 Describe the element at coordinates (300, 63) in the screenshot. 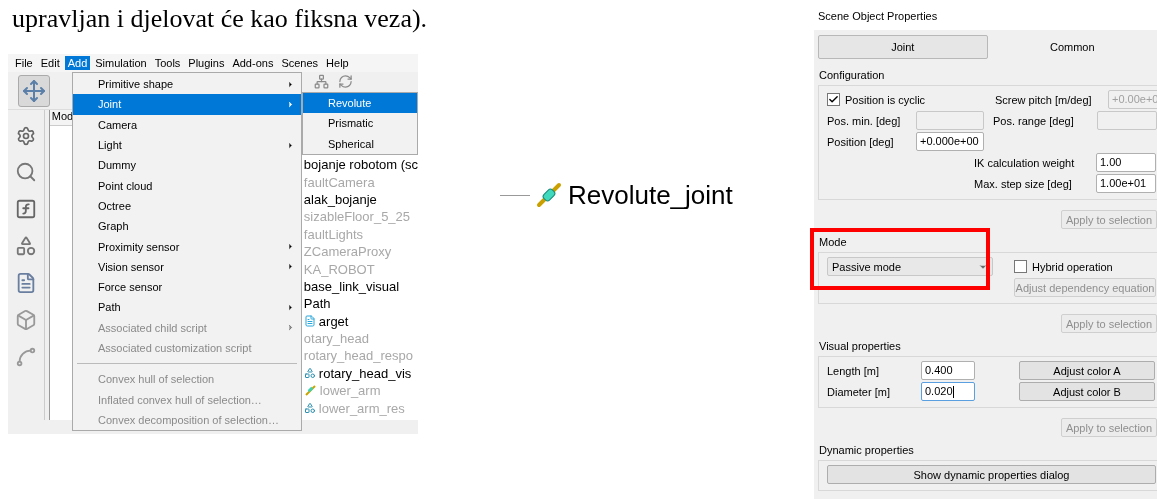

I see `menu-title: Scenes` at that location.